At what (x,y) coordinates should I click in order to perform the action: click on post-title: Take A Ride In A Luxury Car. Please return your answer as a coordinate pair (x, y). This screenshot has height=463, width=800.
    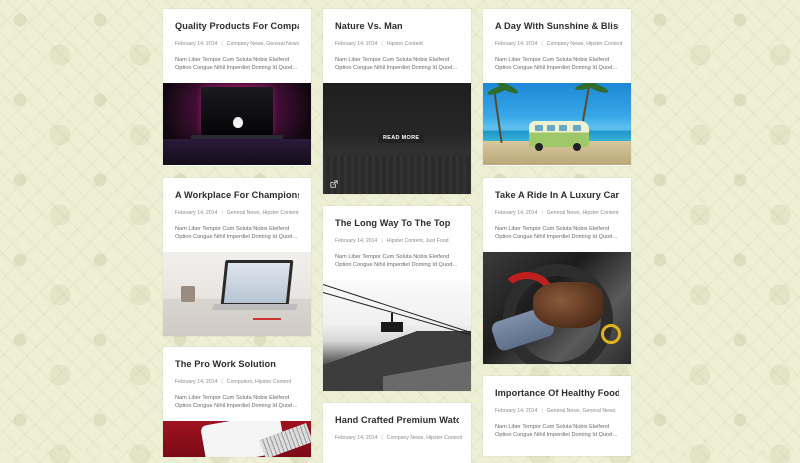
    Looking at the image, I should click on (557, 195).